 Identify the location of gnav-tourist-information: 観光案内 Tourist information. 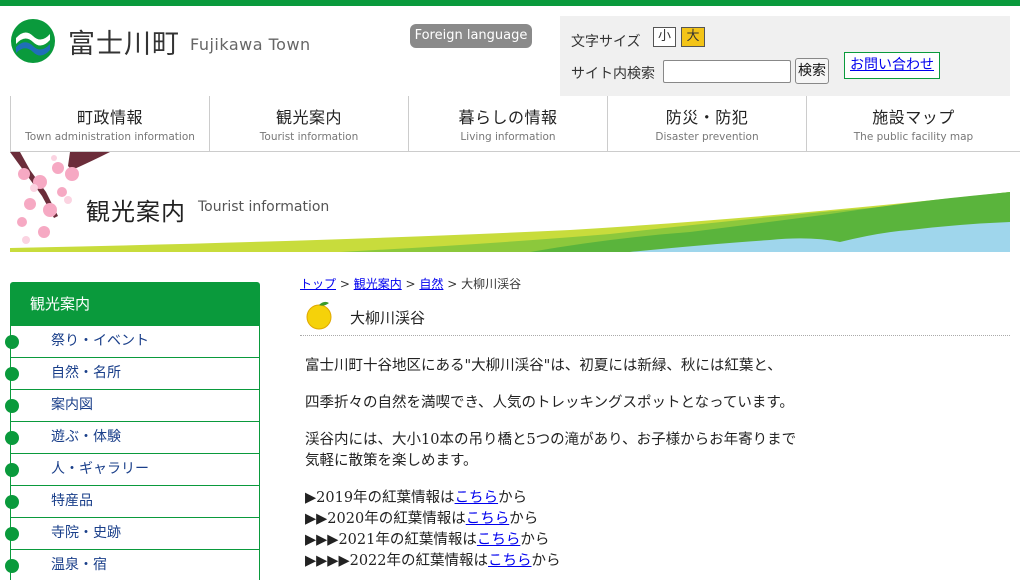
(308, 123).